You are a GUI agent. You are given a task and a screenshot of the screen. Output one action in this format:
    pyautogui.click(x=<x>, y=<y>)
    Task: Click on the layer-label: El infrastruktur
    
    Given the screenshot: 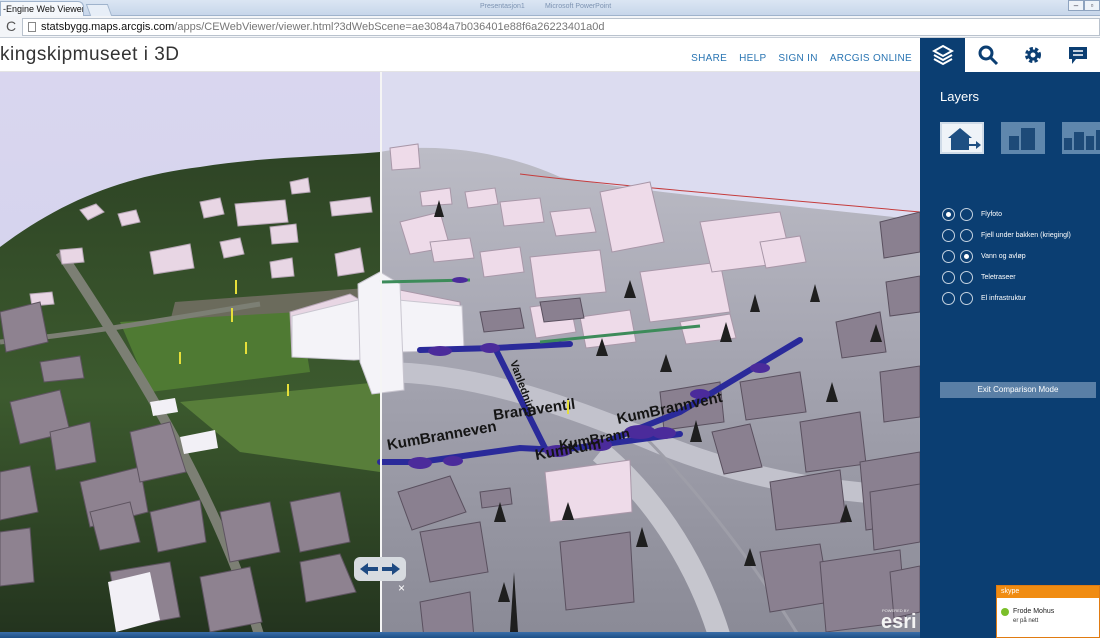 What is the action you would take?
    pyautogui.click(x=1004, y=298)
    